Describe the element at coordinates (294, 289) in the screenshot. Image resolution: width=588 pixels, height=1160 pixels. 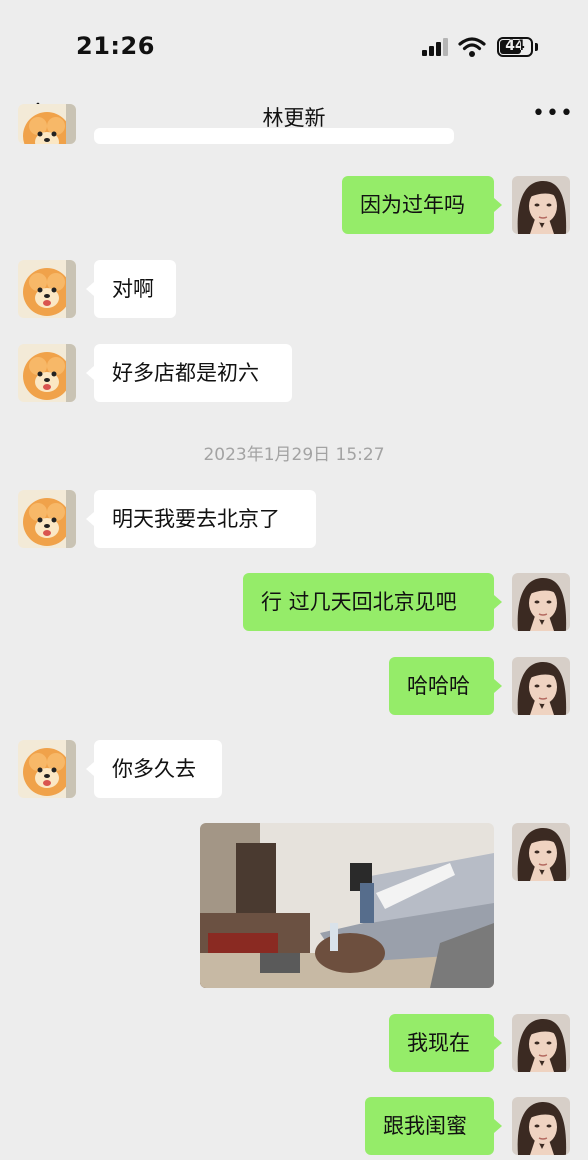
I see `message-row-received: 对啊` at that location.